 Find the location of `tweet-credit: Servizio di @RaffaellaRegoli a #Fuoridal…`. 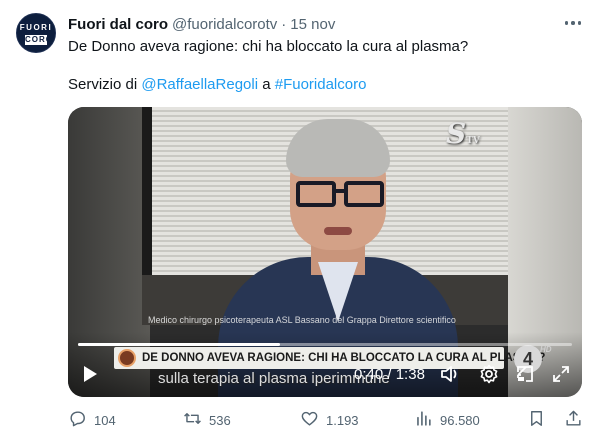

tweet-credit: Servizio di @RaffaellaRegoli a #Fuoridal… is located at coordinates (217, 85).